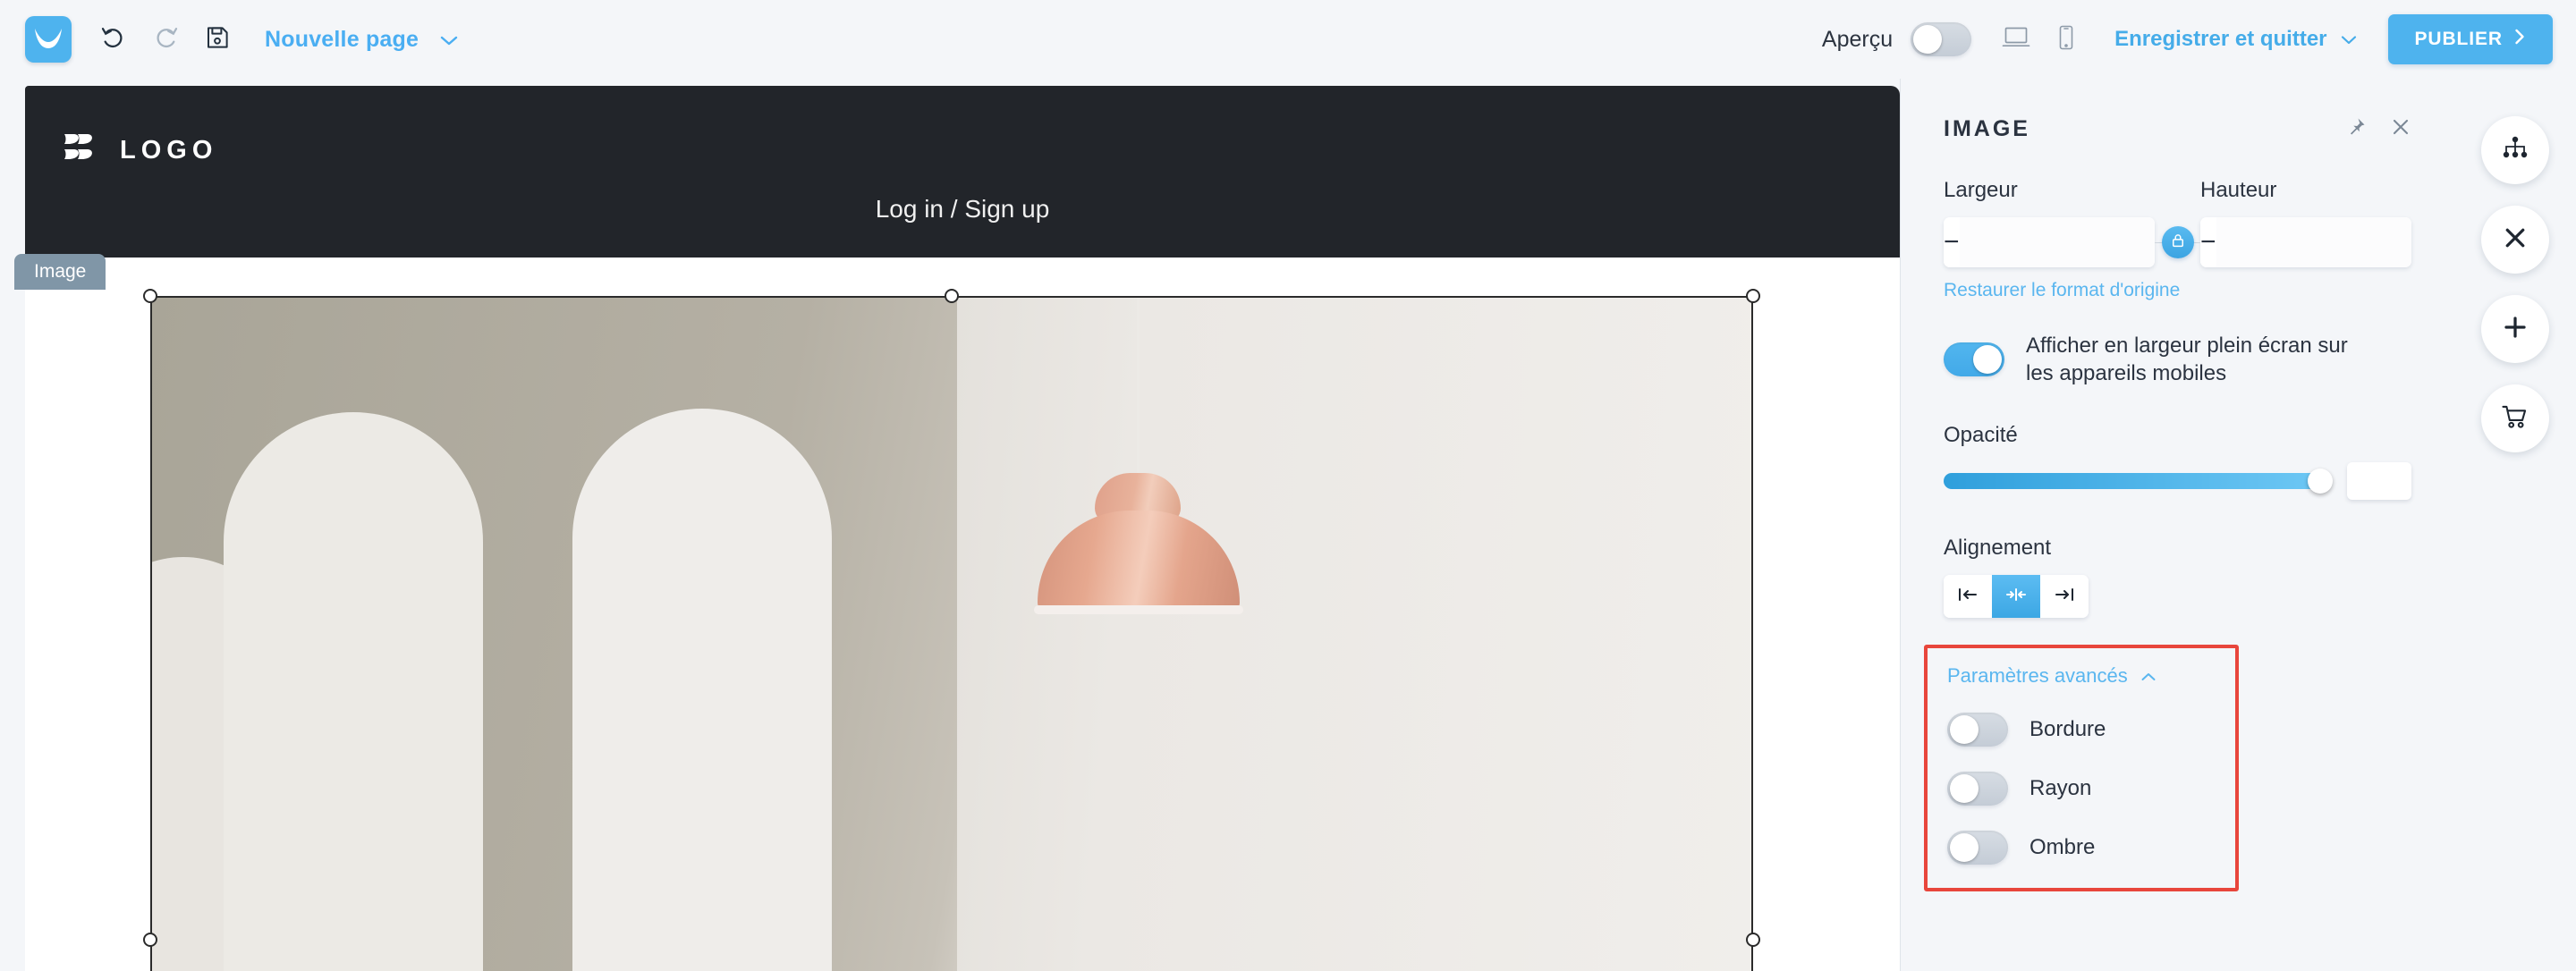  What do you see at coordinates (2062, 848) in the screenshot?
I see `ombre-label: Ombre` at bounding box center [2062, 848].